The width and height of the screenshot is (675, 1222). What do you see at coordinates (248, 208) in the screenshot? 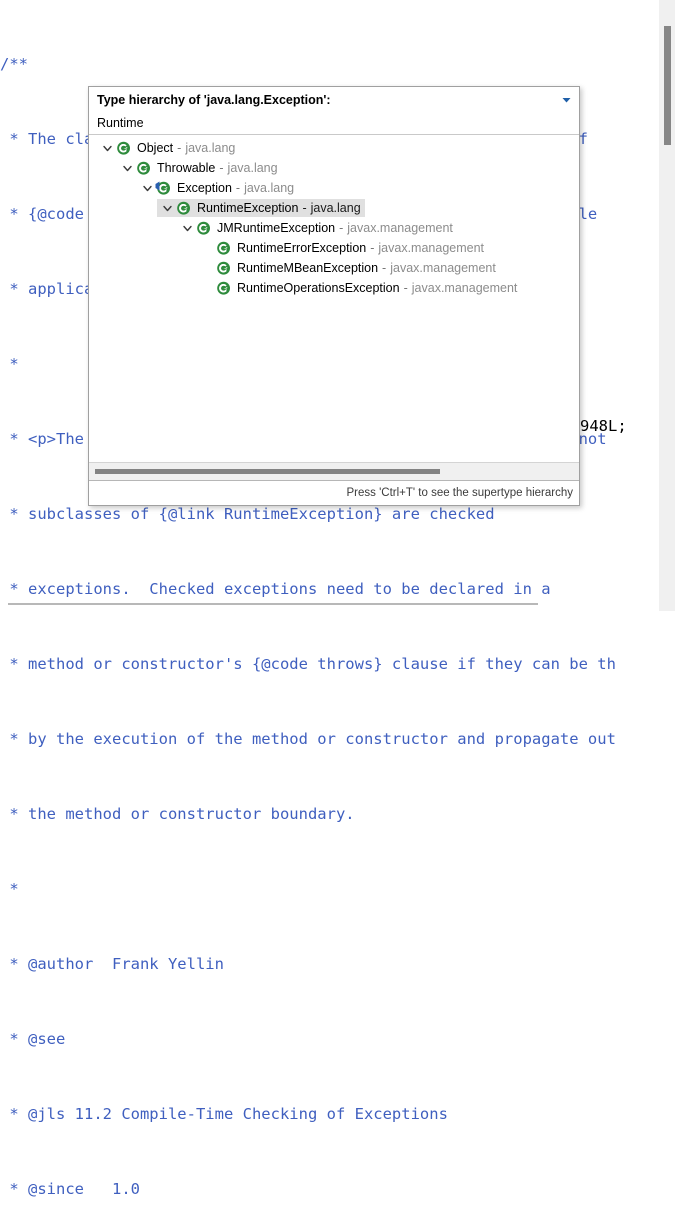
I see `tree-node-name: RuntimeException` at bounding box center [248, 208].